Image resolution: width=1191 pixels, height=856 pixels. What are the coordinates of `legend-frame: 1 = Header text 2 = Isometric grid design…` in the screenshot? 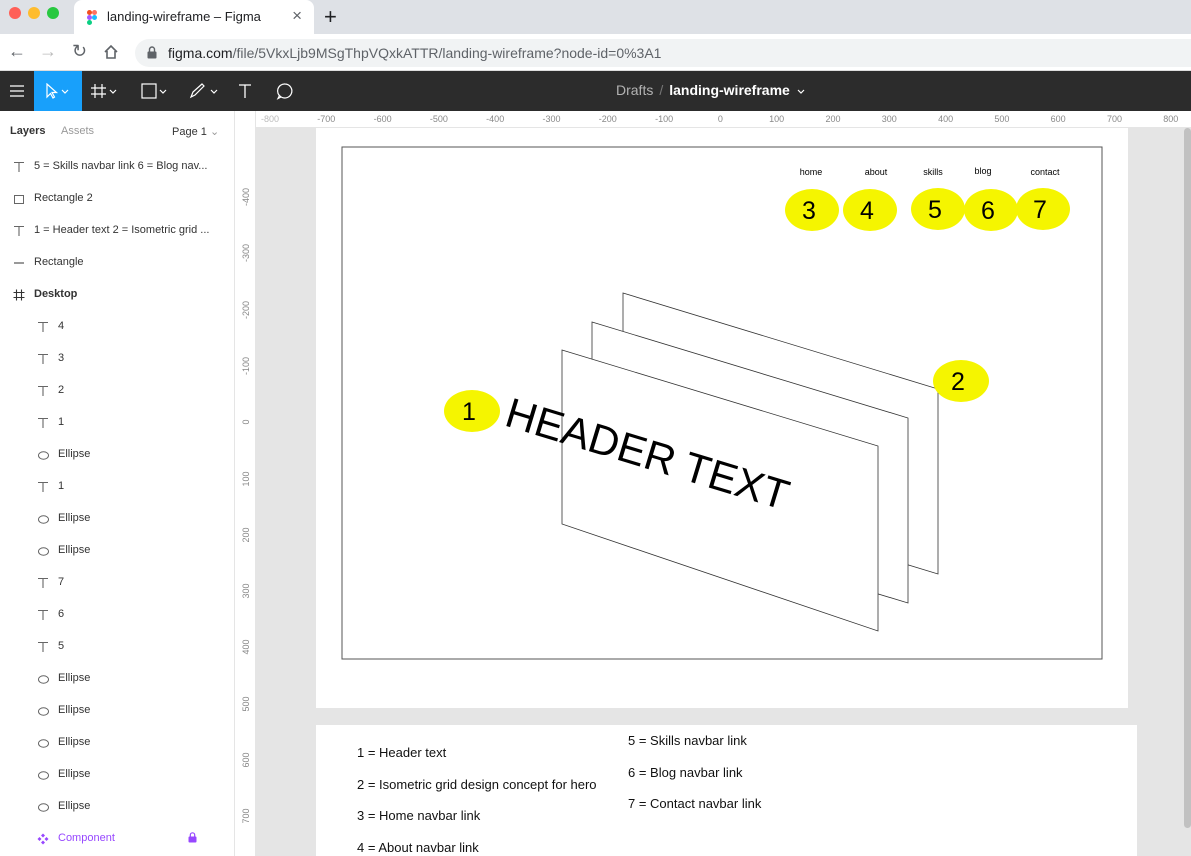 It's located at (726, 790).